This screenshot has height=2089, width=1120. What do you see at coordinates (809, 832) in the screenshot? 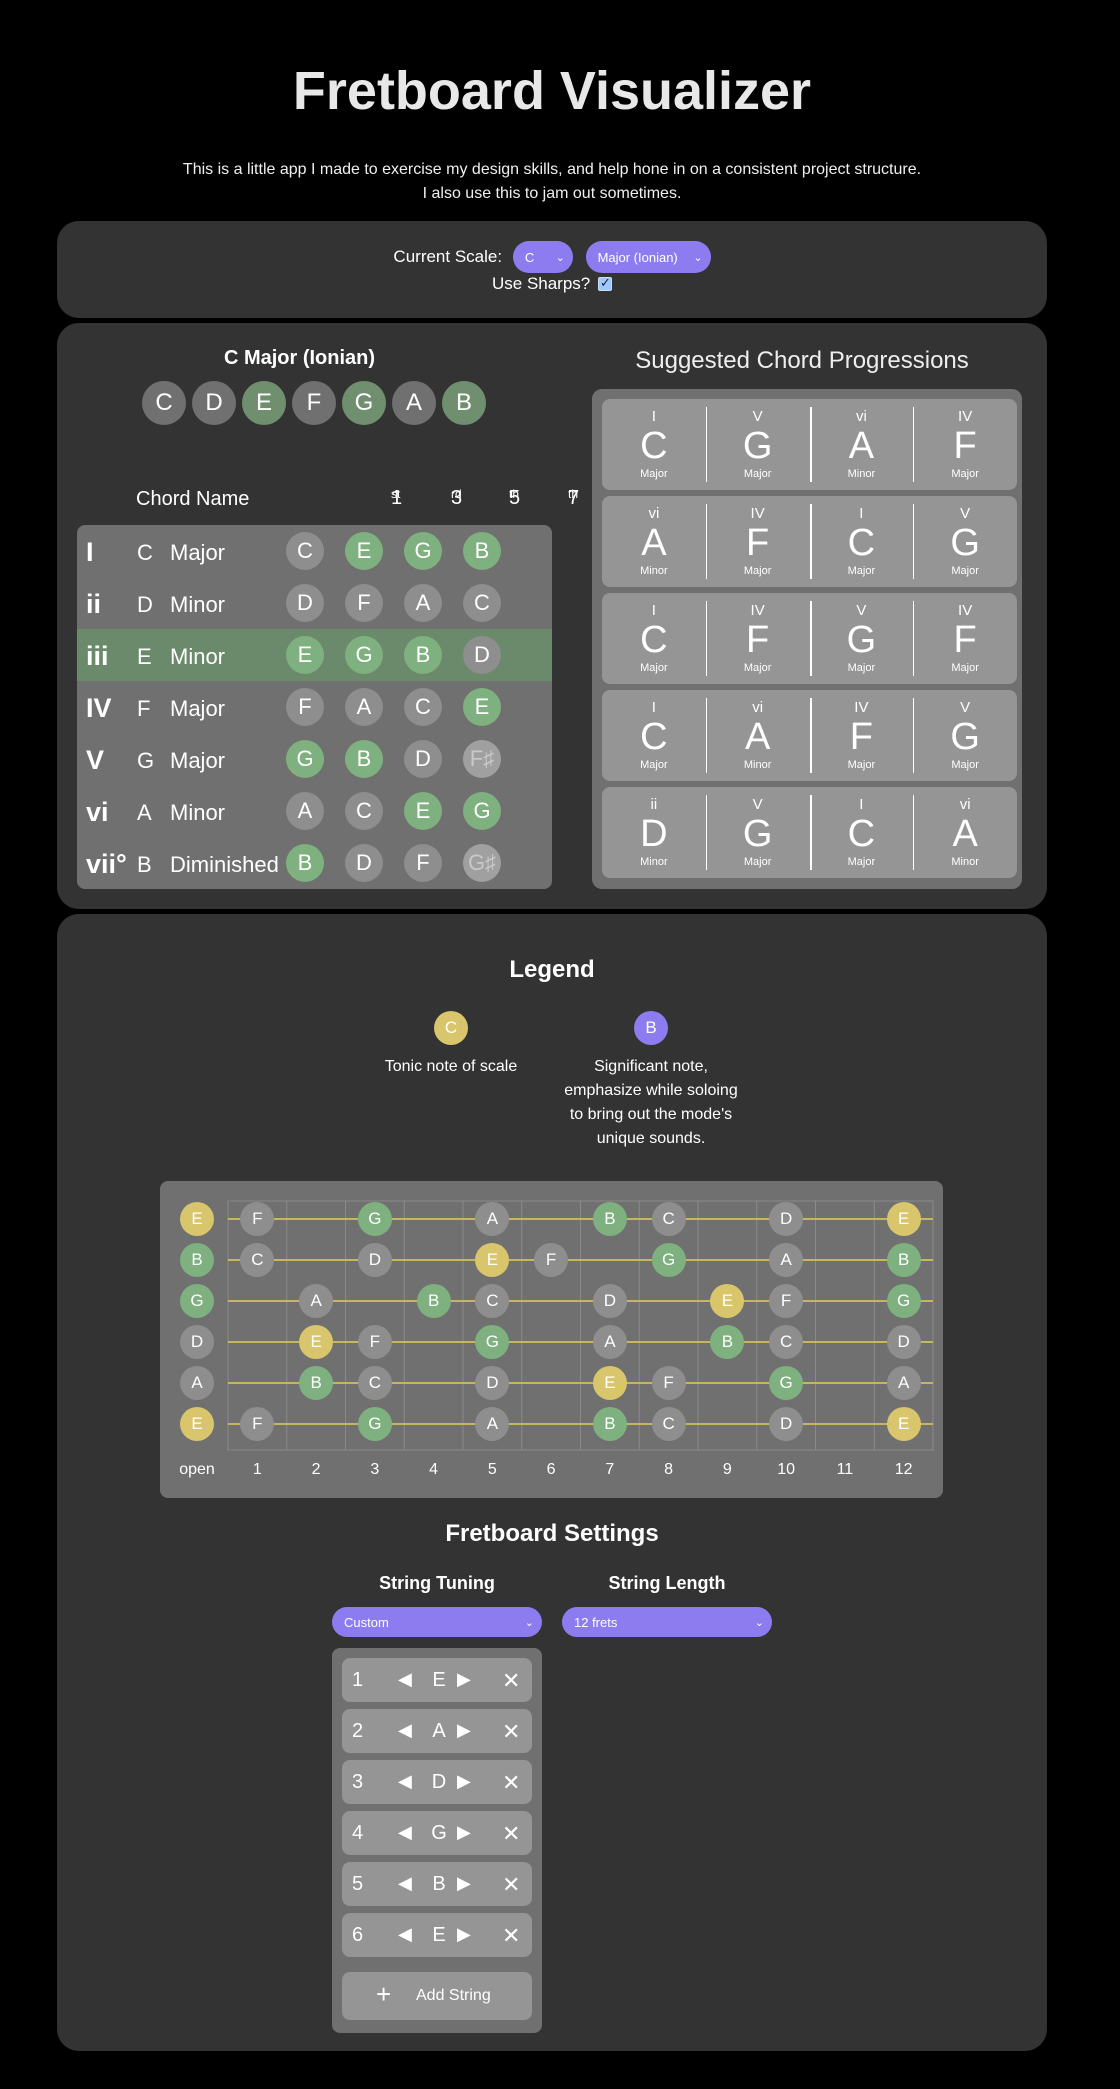
I see `chord-progression: ii D Minor V G Major I C Major vi A Minor` at bounding box center [809, 832].